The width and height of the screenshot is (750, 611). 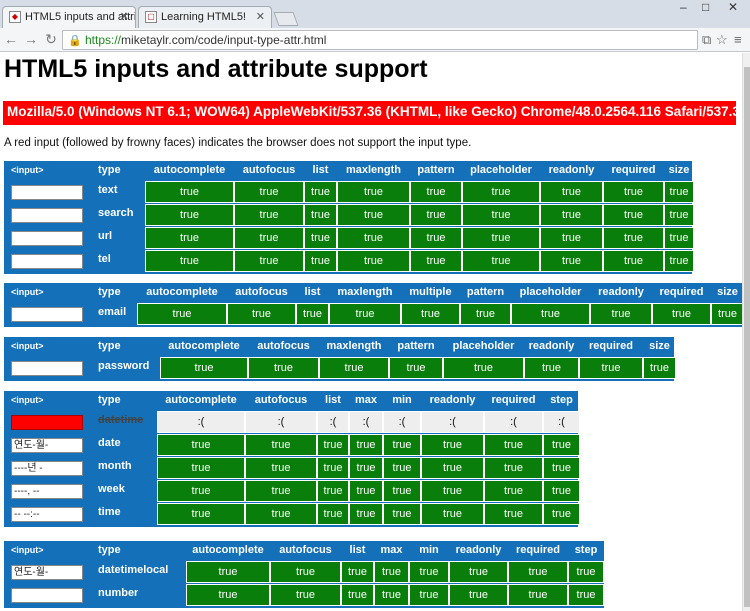 I want to click on input-search-field, so click(x=47, y=215).